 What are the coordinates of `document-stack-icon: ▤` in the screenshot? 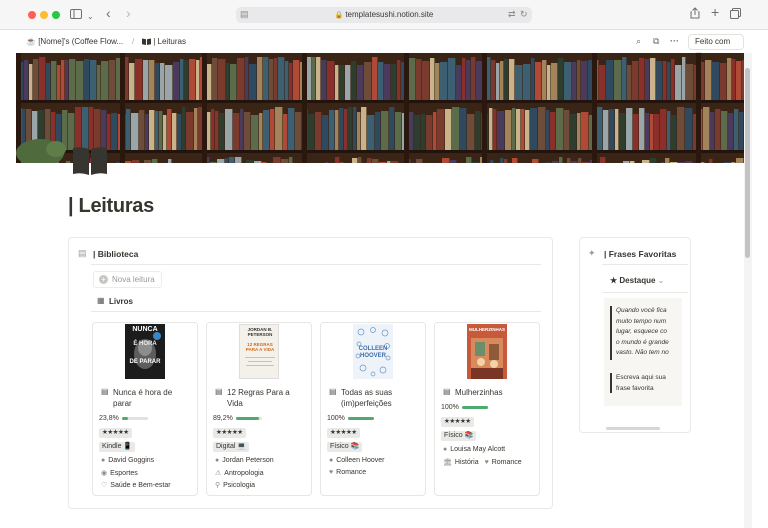 It's located at (82, 253).